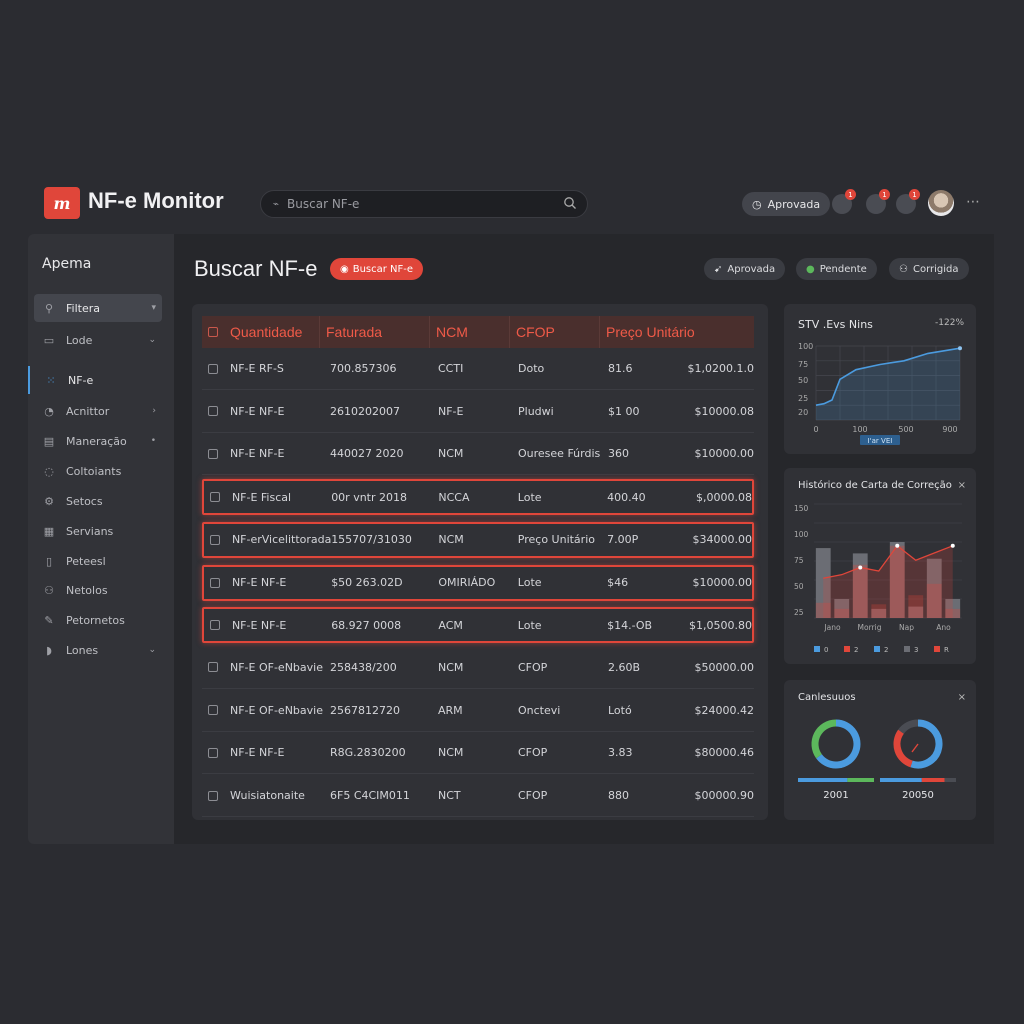 The height and width of the screenshot is (1024, 1024). What do you see at coordinates (261, 497) in the screenshot?
I see `table-cell: NF-E Fiscal` at bounding box center [261, 497].